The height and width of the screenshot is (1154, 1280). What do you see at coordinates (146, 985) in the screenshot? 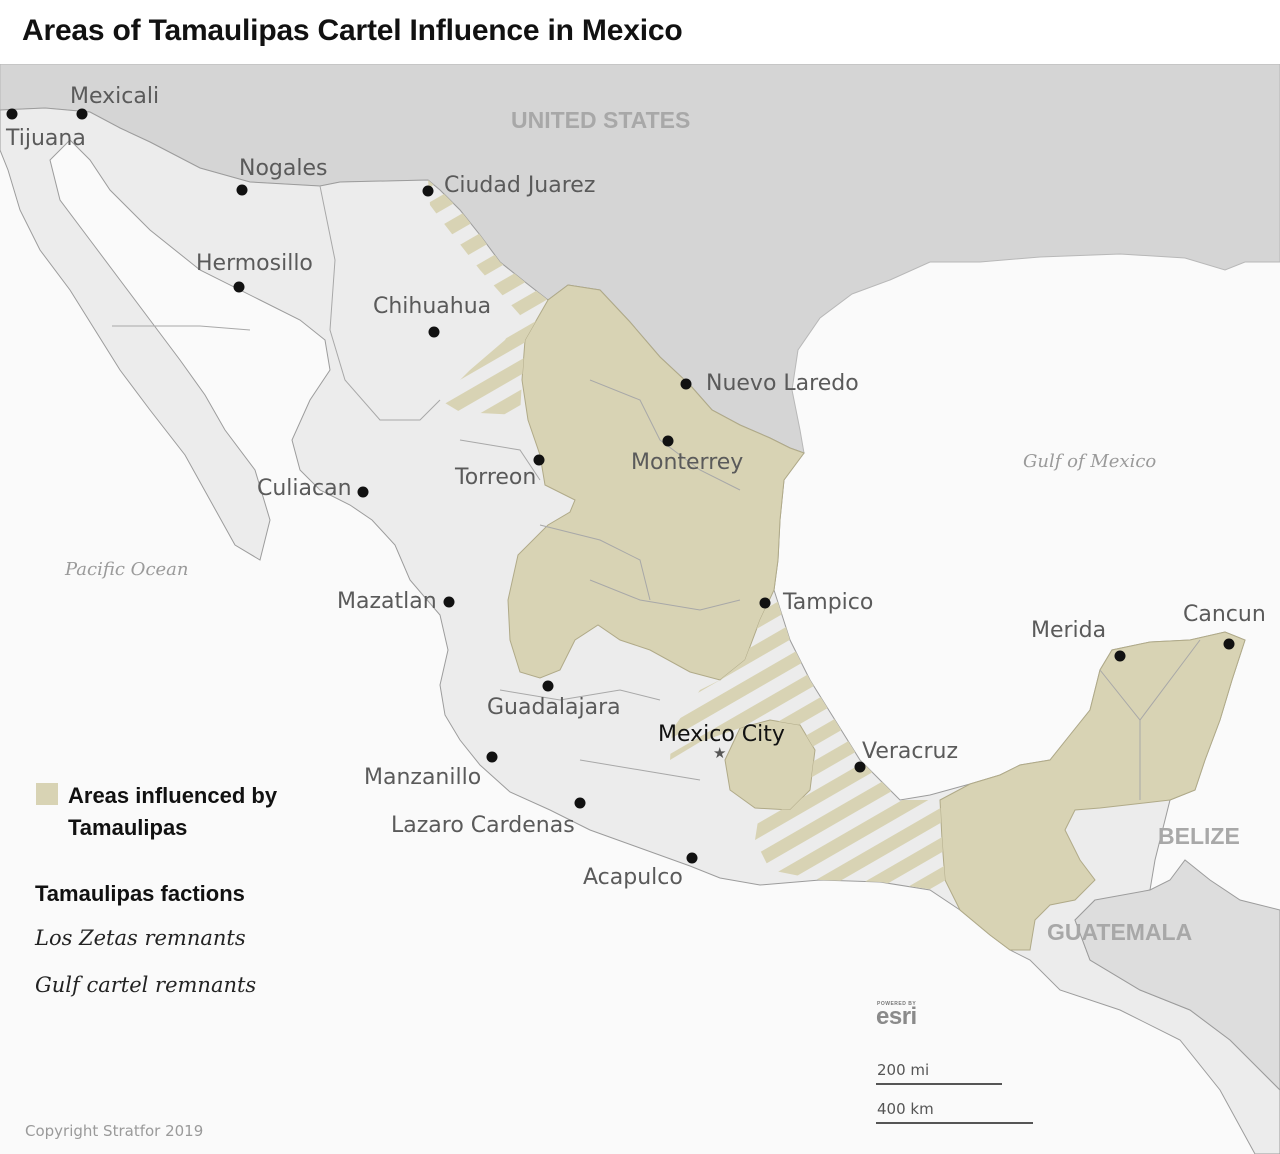
I see `legend-faction-gulf-cartel: Gulf cartel remnants` at bounding box center [146, 985].